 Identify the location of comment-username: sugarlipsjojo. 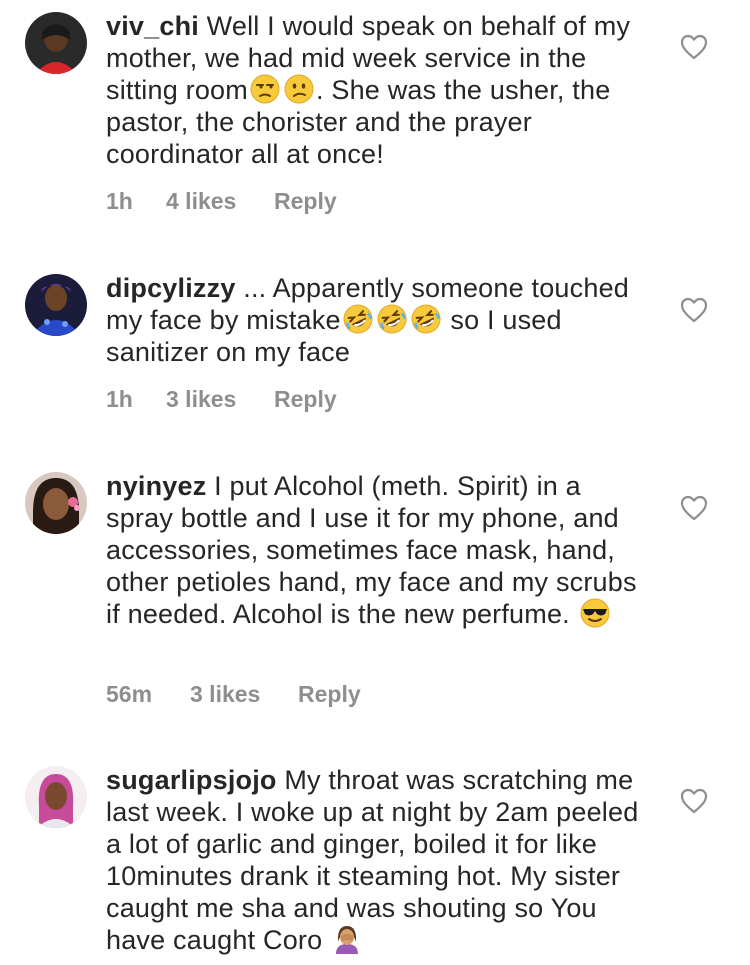
(191, 780).